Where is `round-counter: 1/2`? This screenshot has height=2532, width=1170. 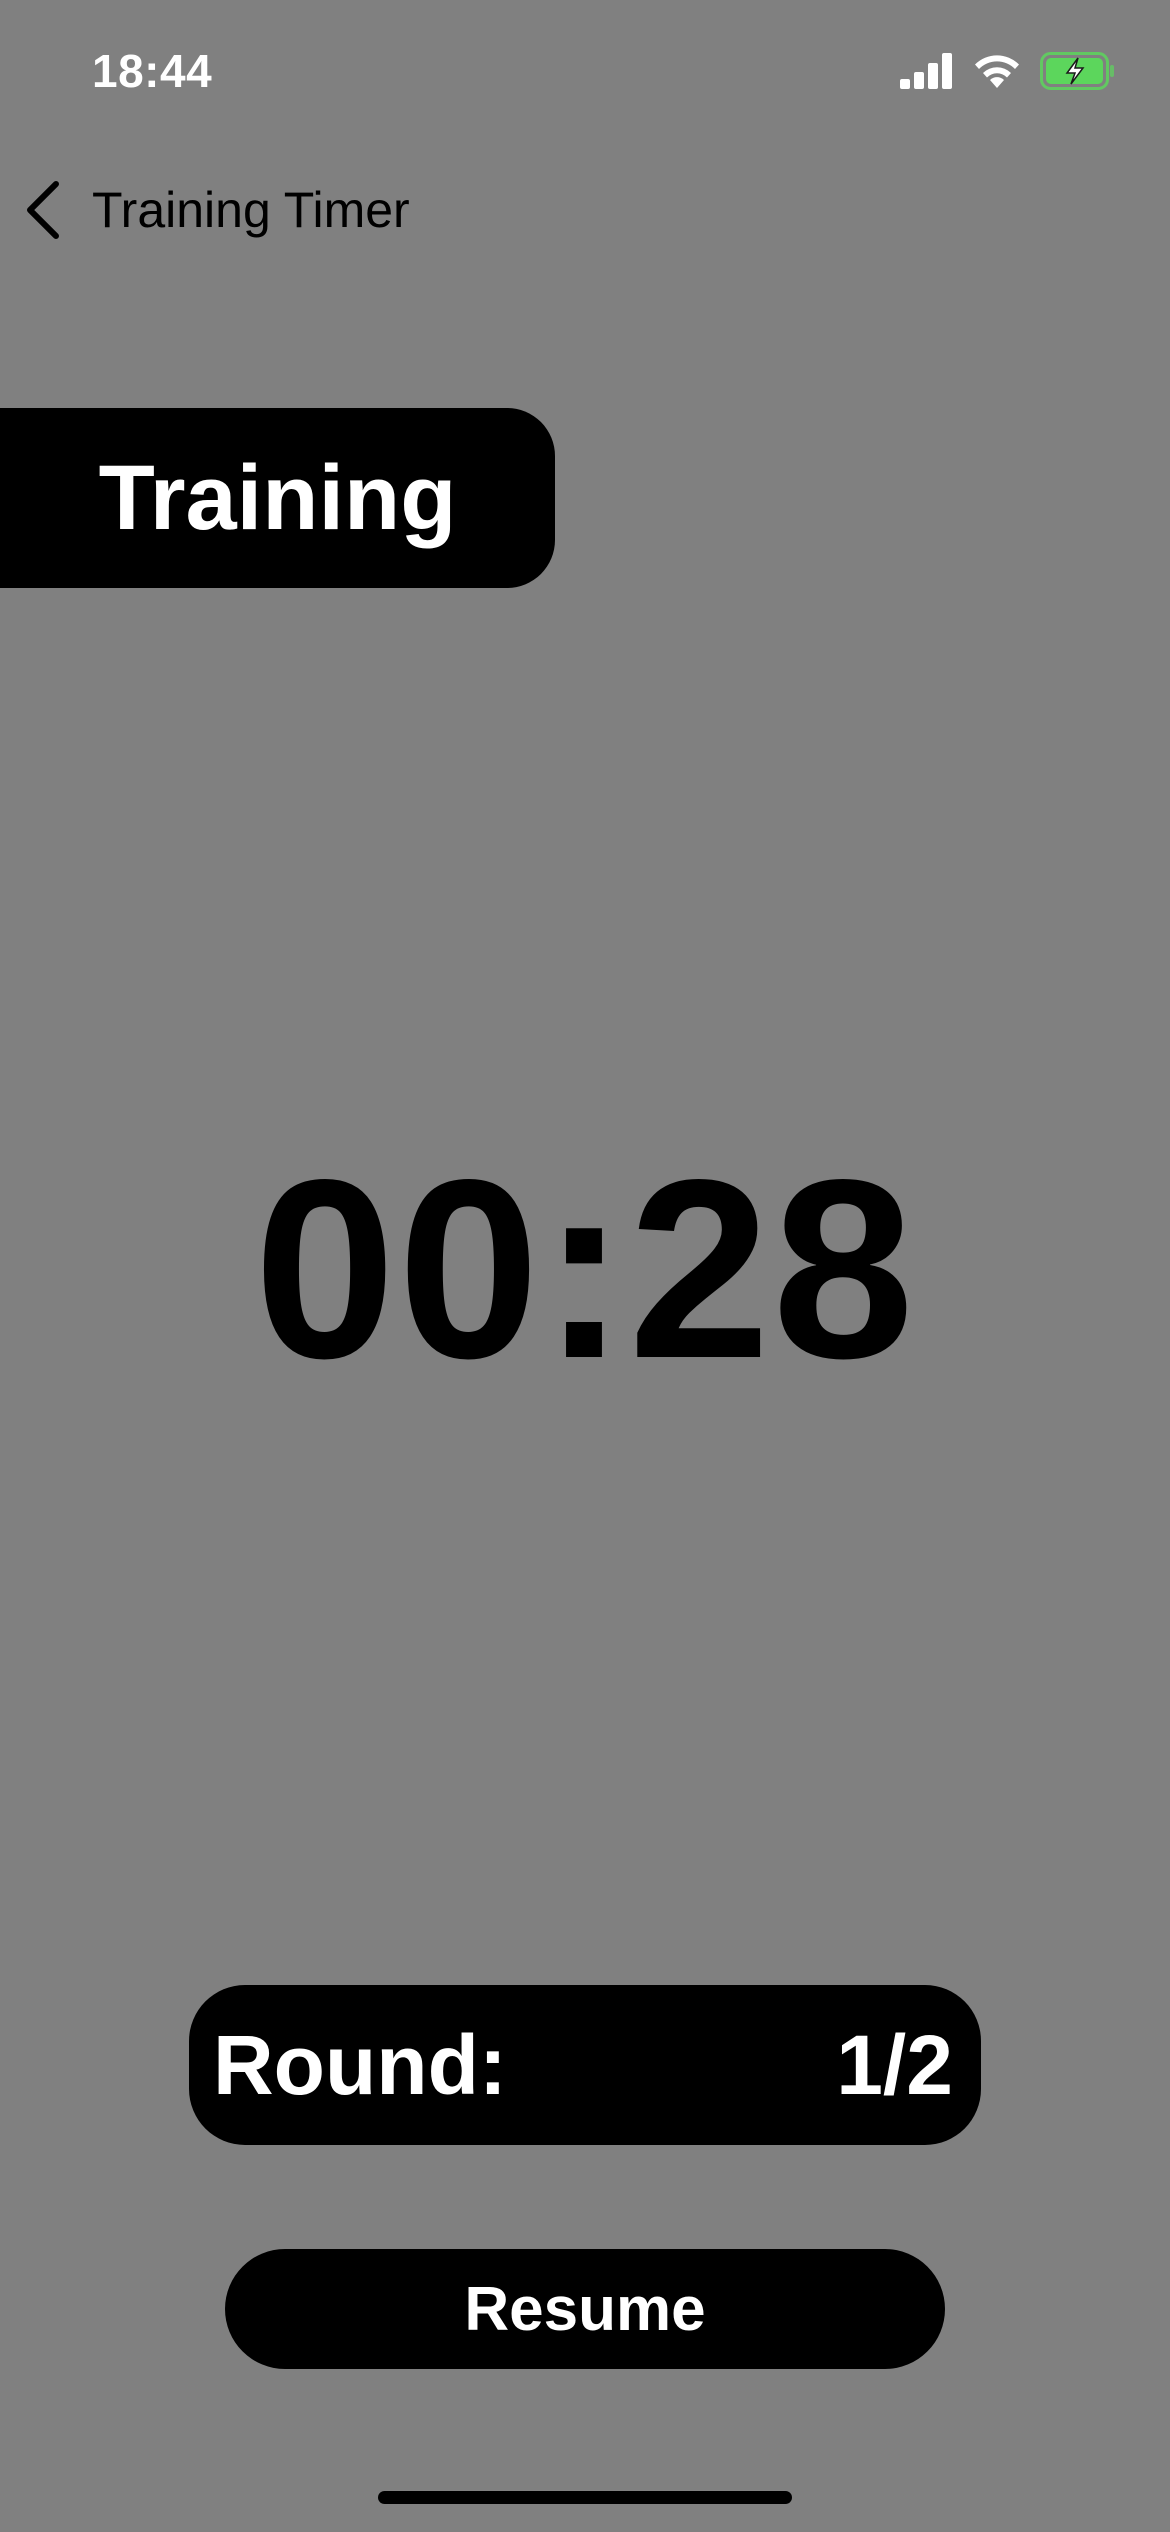
round-counter: 1/2 is located at coordinates (894, 2064).